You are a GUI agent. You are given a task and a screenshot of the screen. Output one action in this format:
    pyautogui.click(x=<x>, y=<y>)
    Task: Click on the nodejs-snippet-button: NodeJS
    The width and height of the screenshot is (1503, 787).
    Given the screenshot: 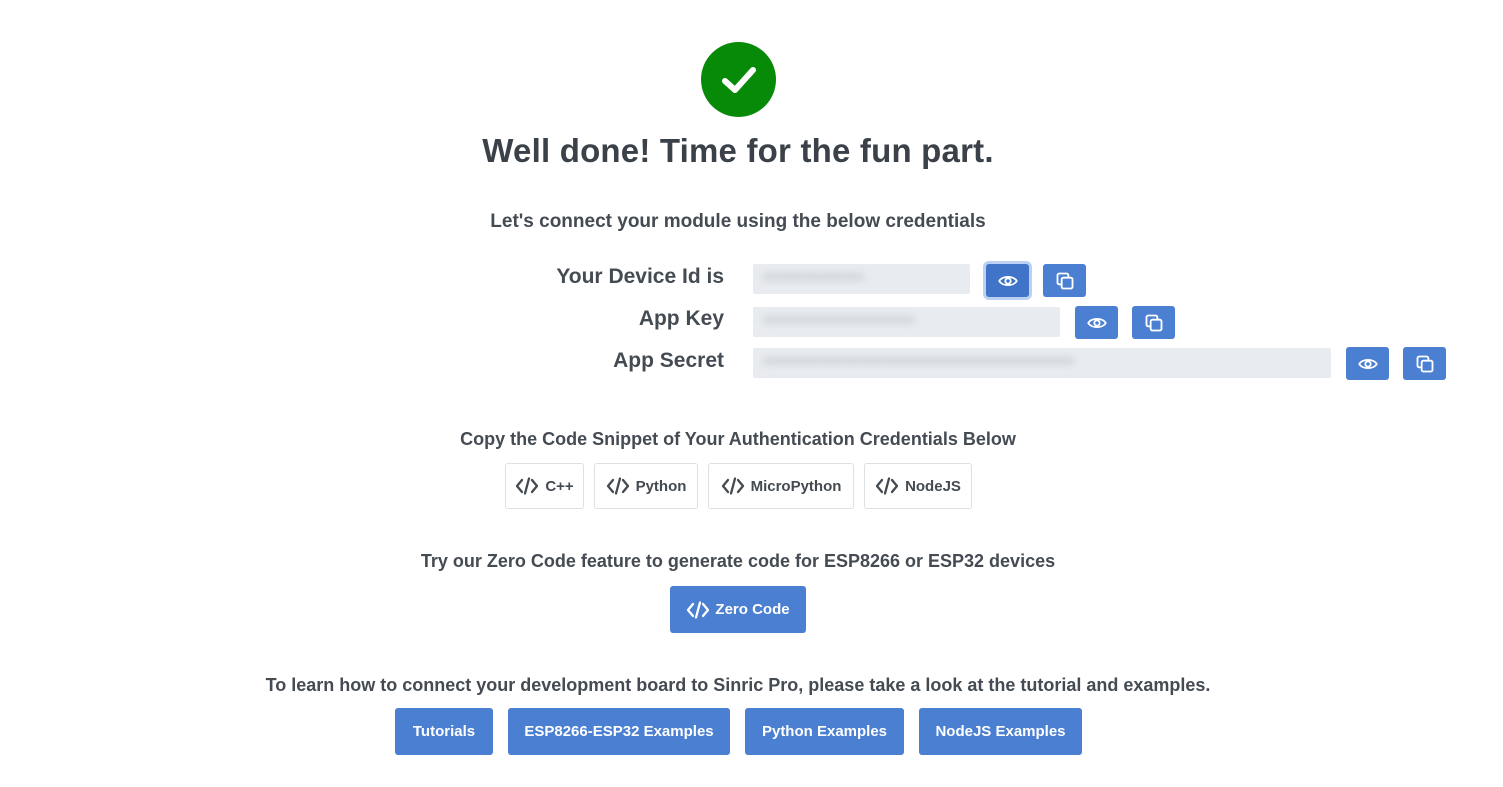 What is the action you would take?
    pyautogui.click(x=918, y=486)
    